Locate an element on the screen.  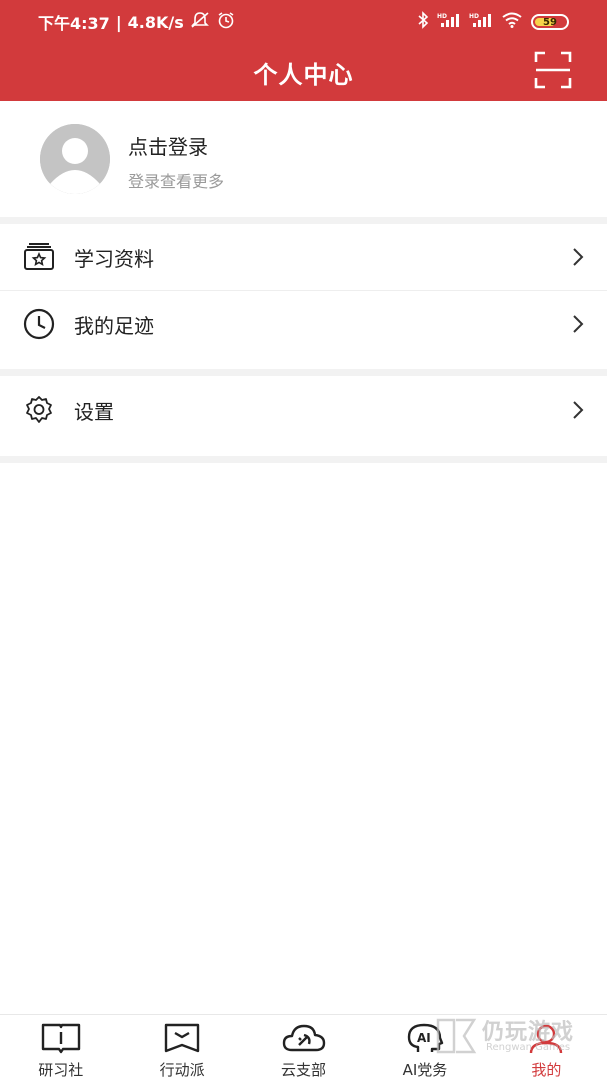
status-right: HD HD 59 is located at coordinates (493, 22).